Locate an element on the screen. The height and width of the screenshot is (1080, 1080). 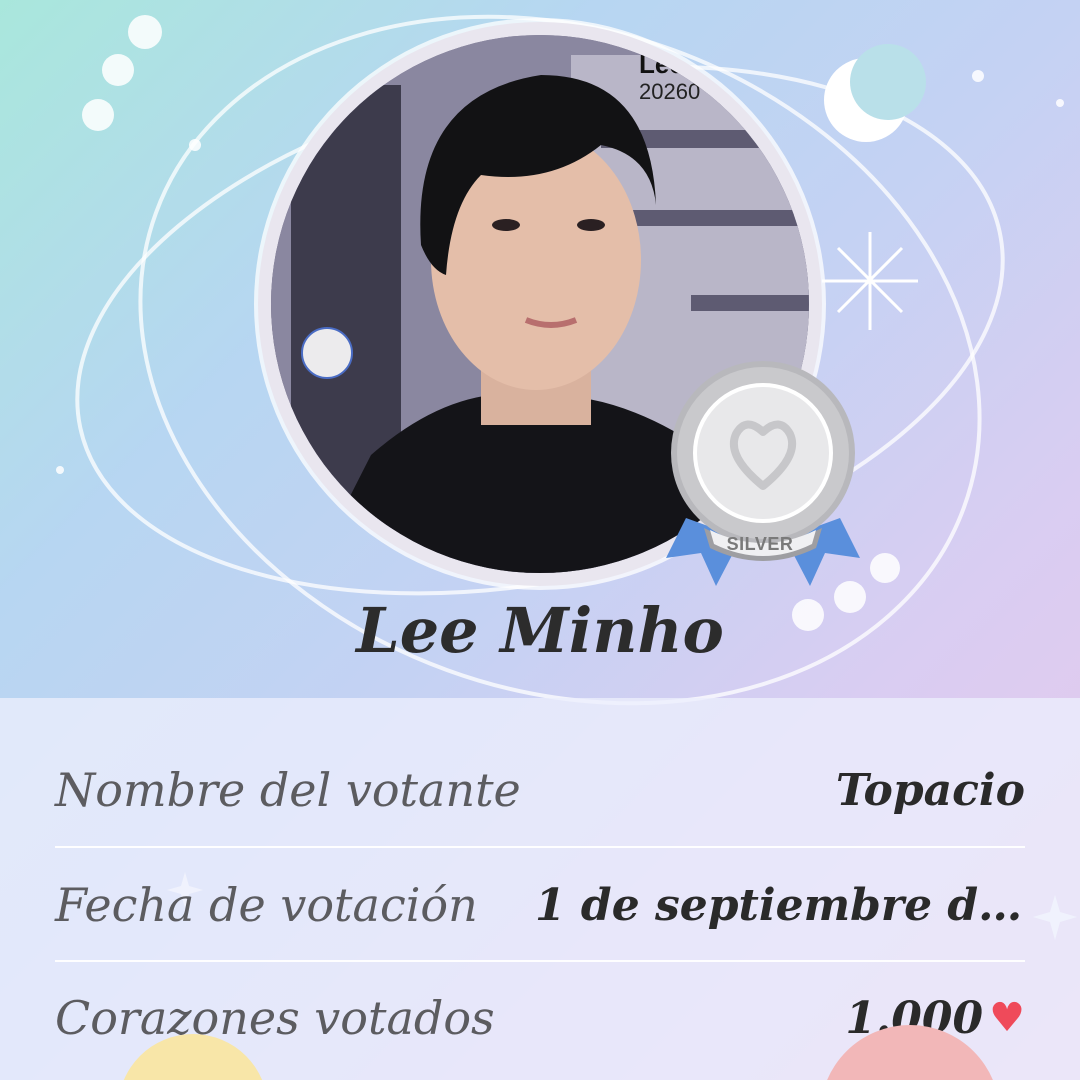
photo-caption-name: Lee is located at coordinates (661, 64).